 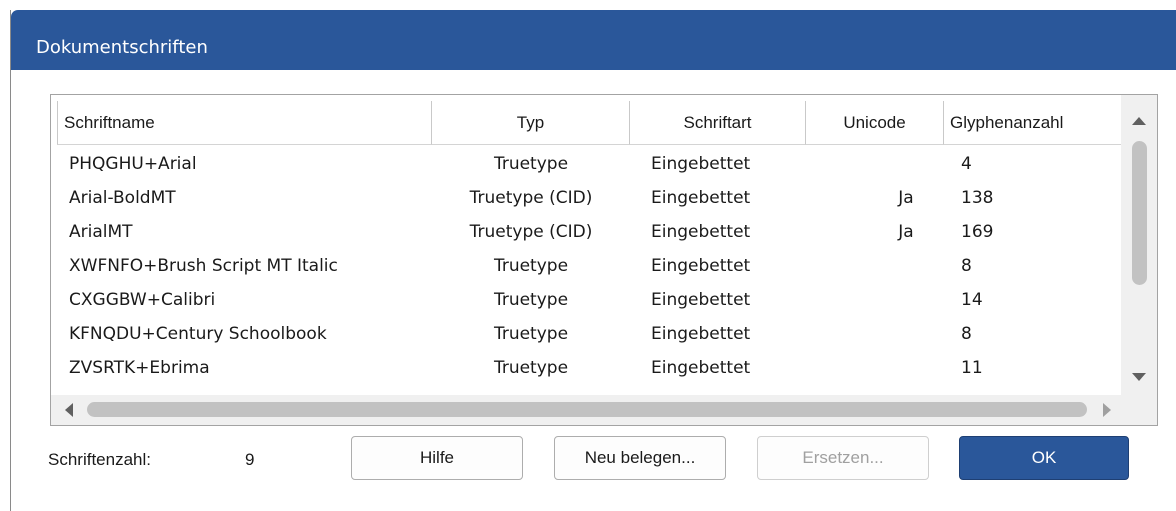 What do you see at coordinates (69, 410) in the screenshot?
I see `scroll-left-icon` at bounding box center [69, 410].